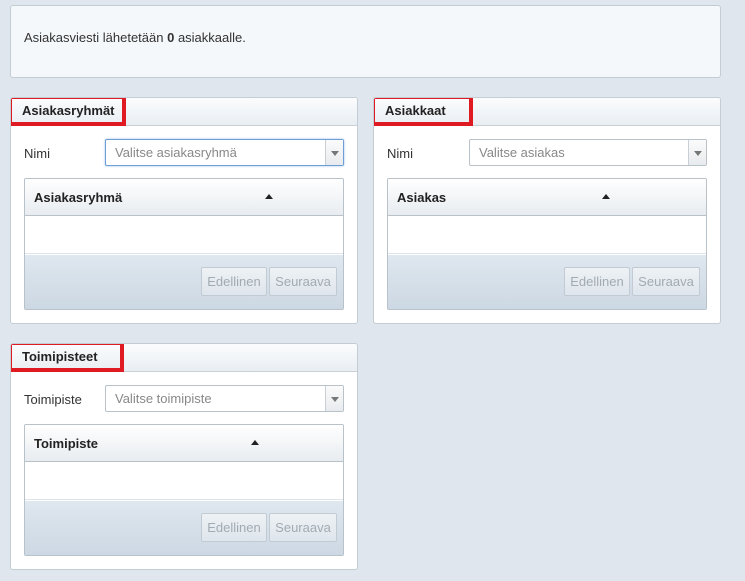 Image resolution: width=745 pixels, height=581 pixels. Describe the element at coordinates (53, 399) in the screenshot. I see `field-label: Toimipiste` at that location.